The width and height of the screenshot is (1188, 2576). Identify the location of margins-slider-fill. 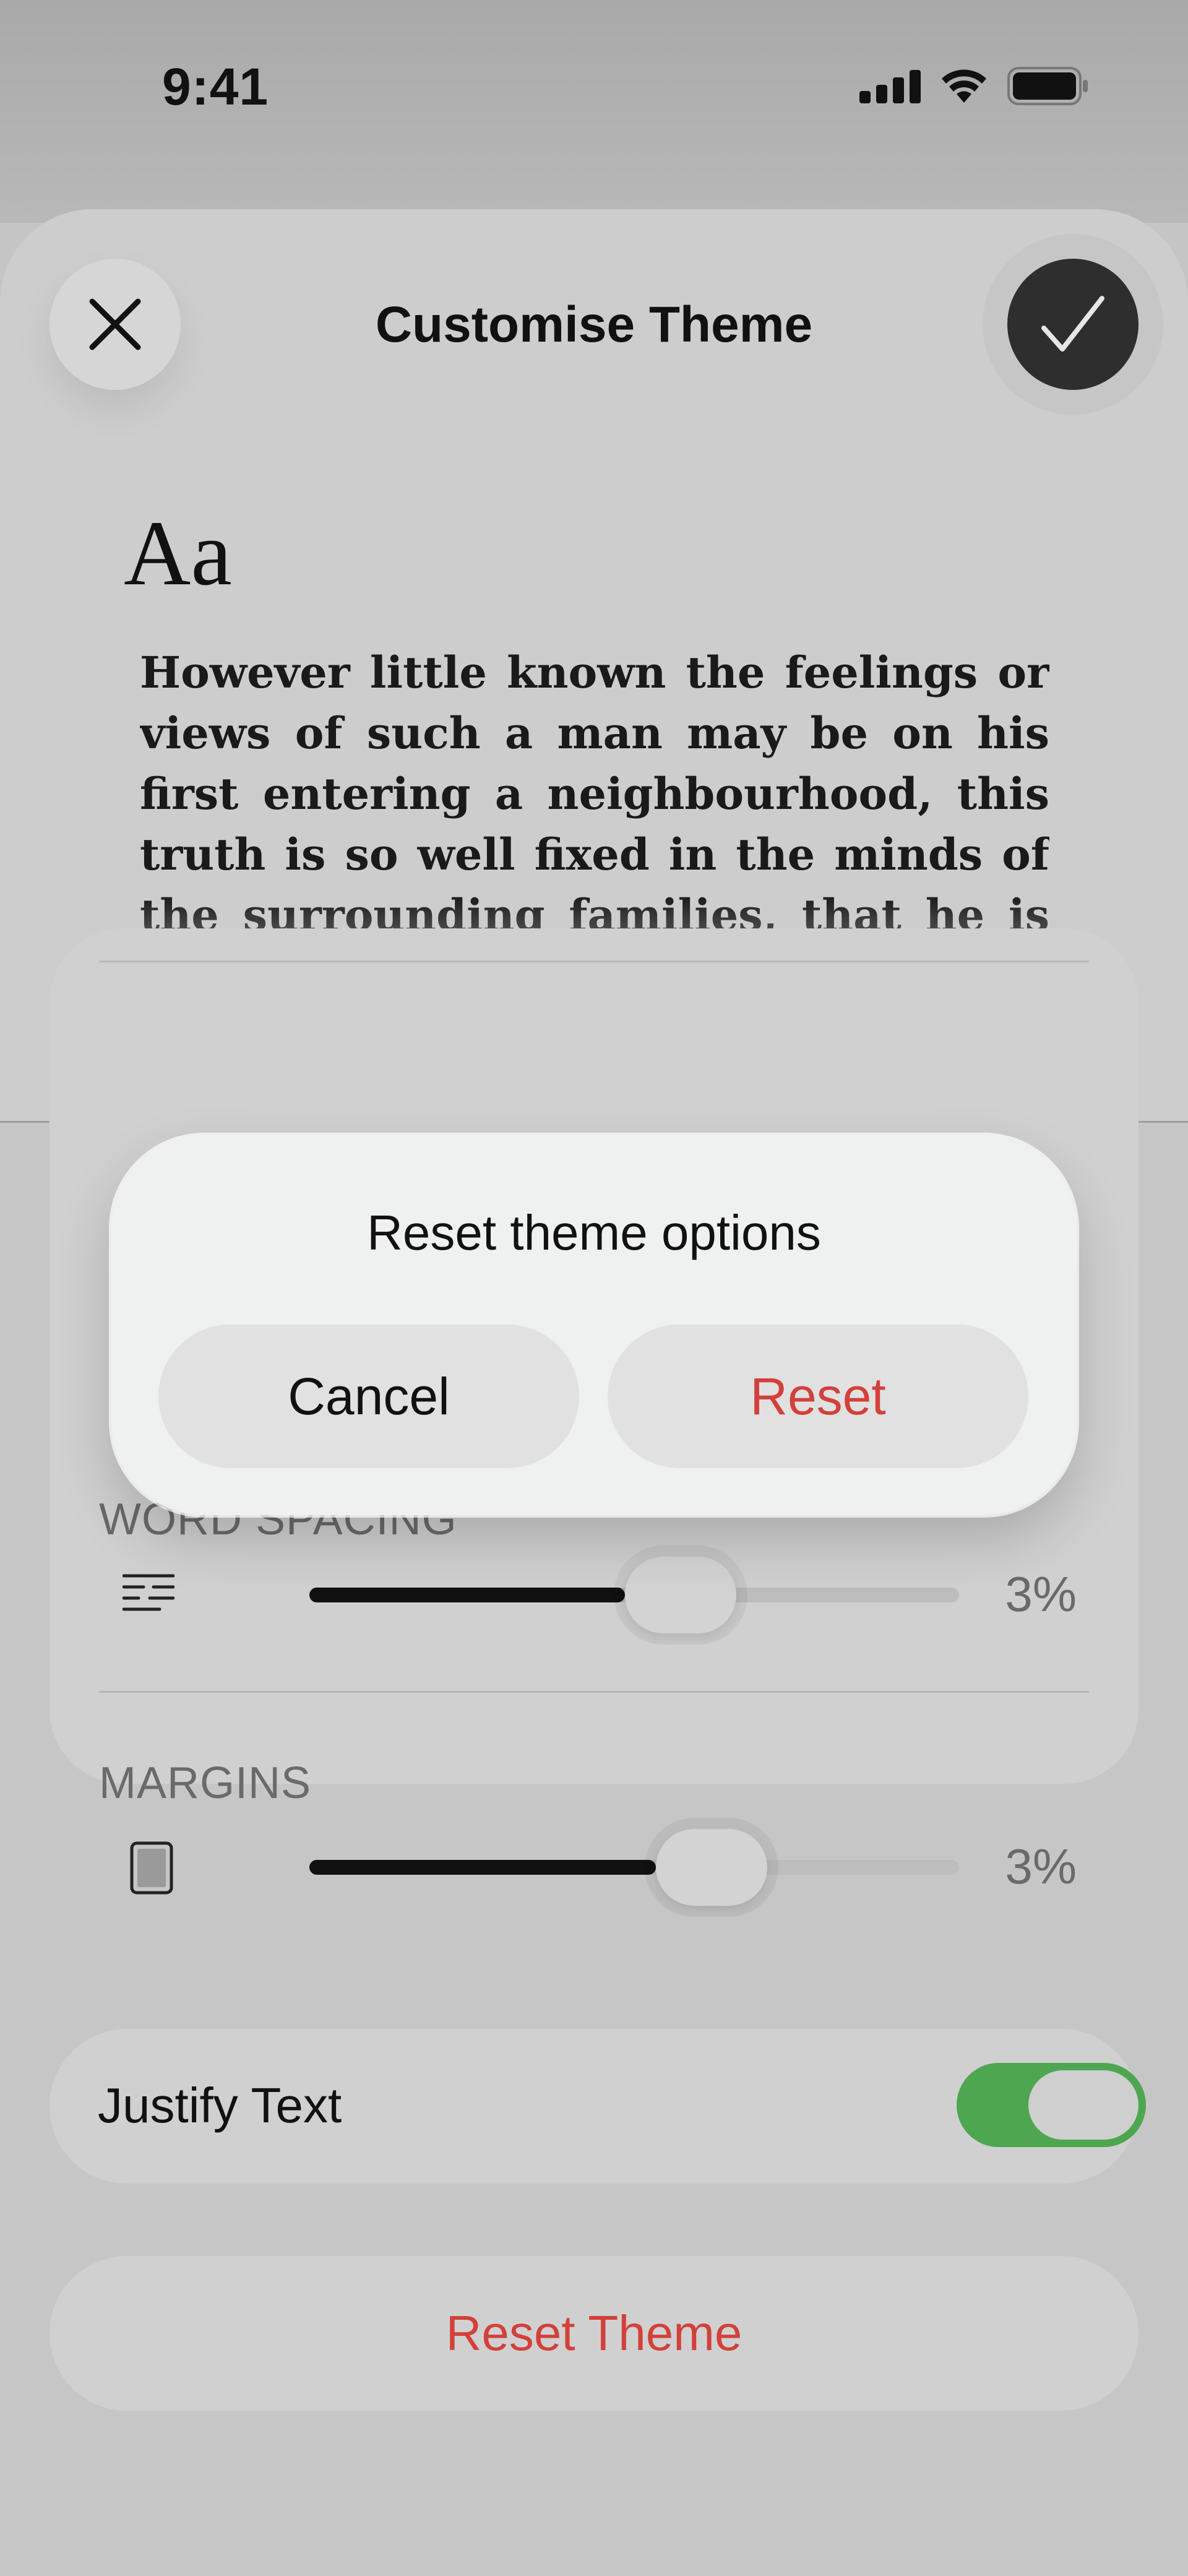
(482, 1867).